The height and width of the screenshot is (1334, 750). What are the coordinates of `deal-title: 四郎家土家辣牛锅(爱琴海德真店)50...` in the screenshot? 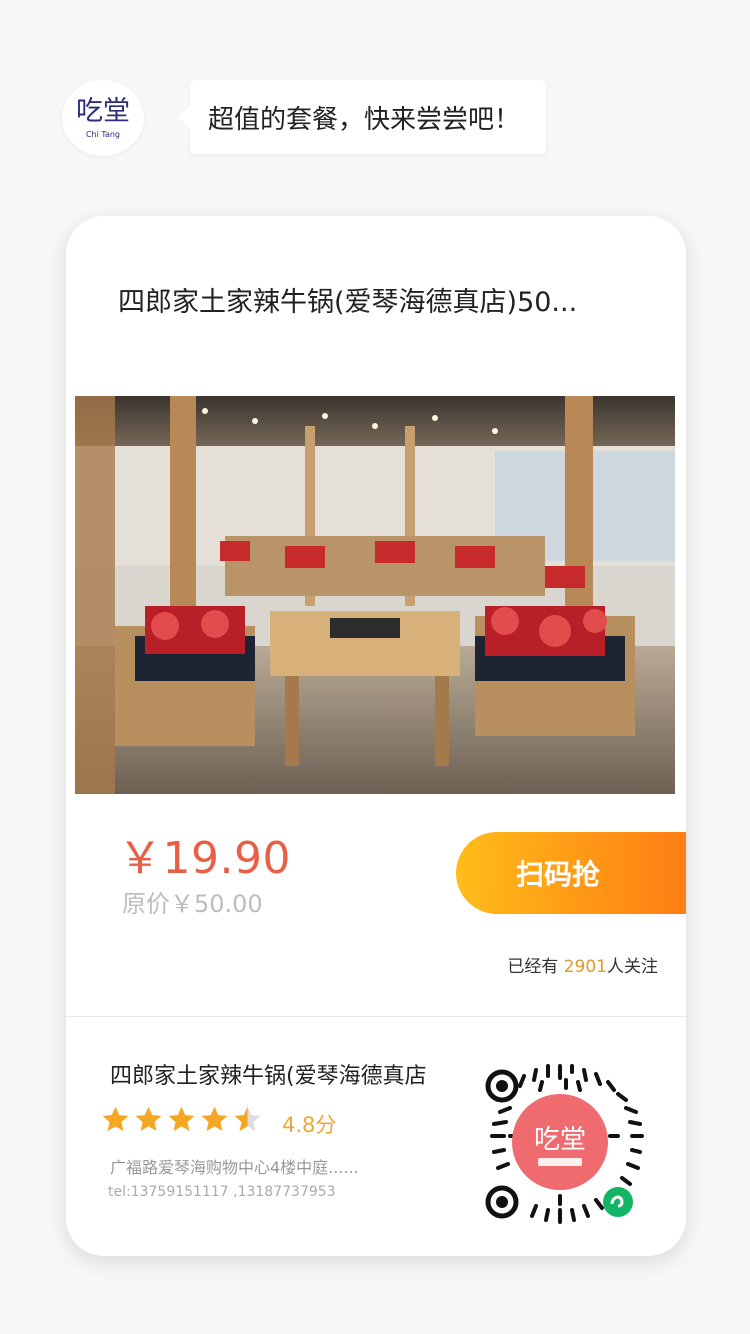 It's located at (348, 302).